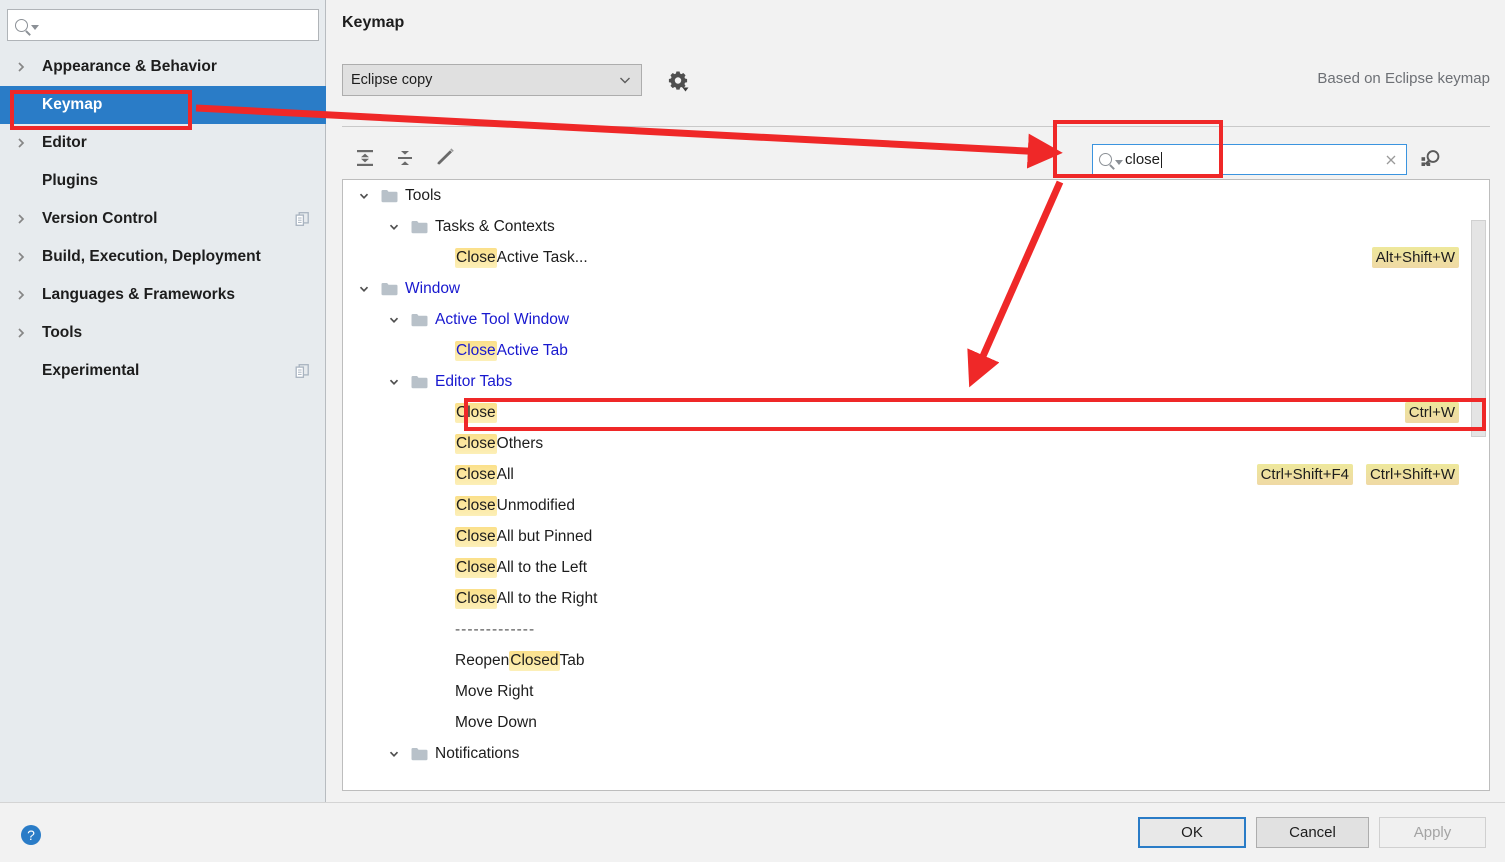  What do you see at coordinates (1403, 78) in the screenshot?
I see `based-on-label: Based on Eclipse keymap` at bounding box center [1403, 78].